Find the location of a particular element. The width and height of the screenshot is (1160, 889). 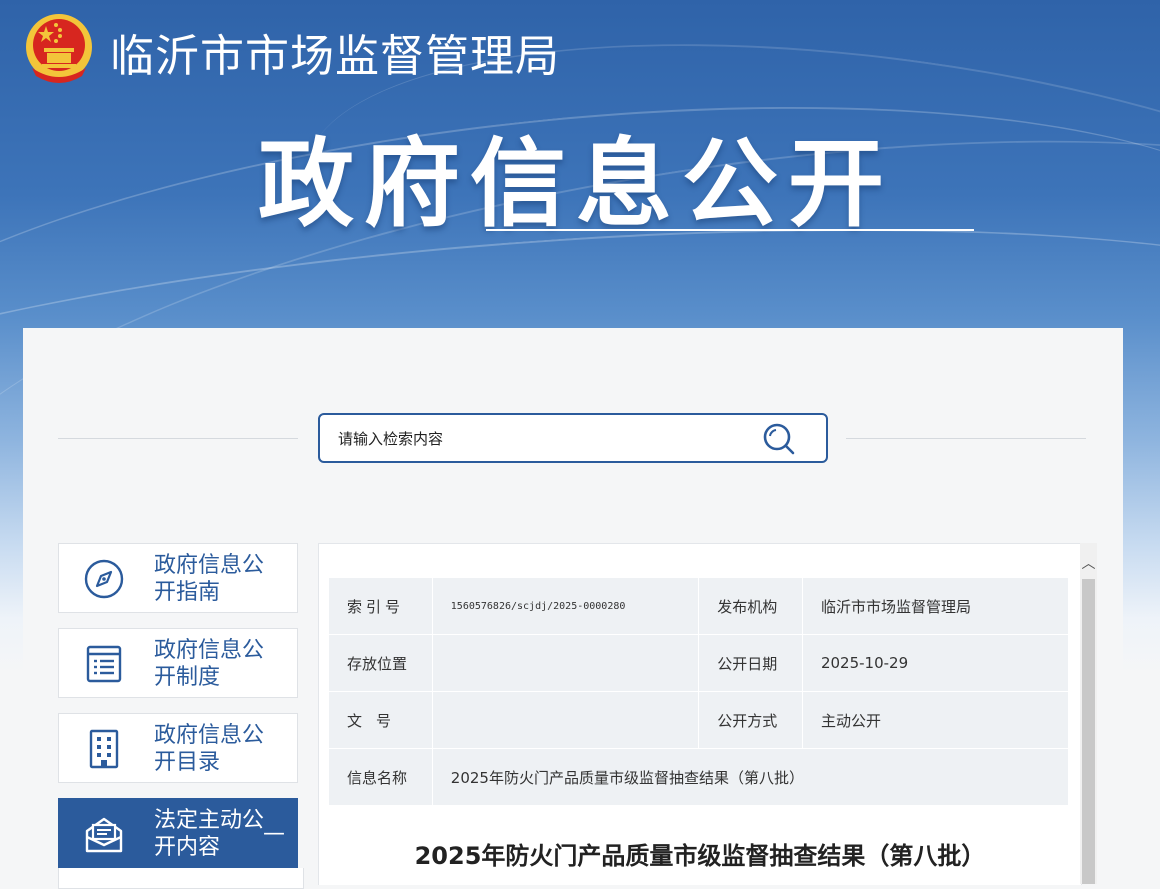

index-no-label: 索引号 is located at coordinates (381, 606).